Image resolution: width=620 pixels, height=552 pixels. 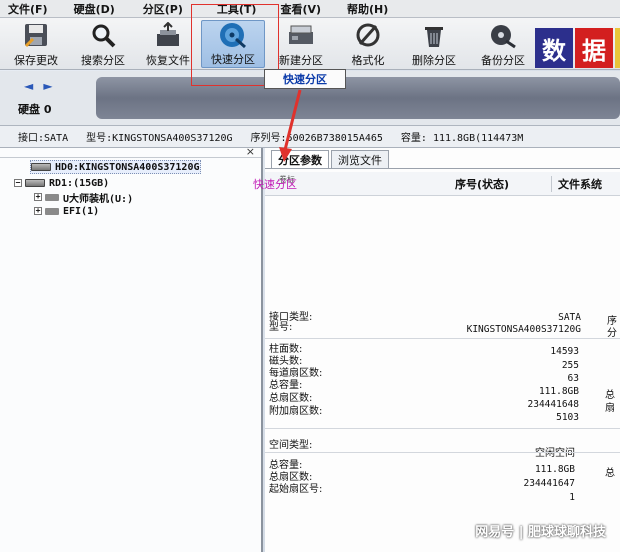 What do you see at coordinates (540, 532) in the screenshot?
I see `watermark: 网易号 | 肥球球聊科技` at bounding box center [540, 532].